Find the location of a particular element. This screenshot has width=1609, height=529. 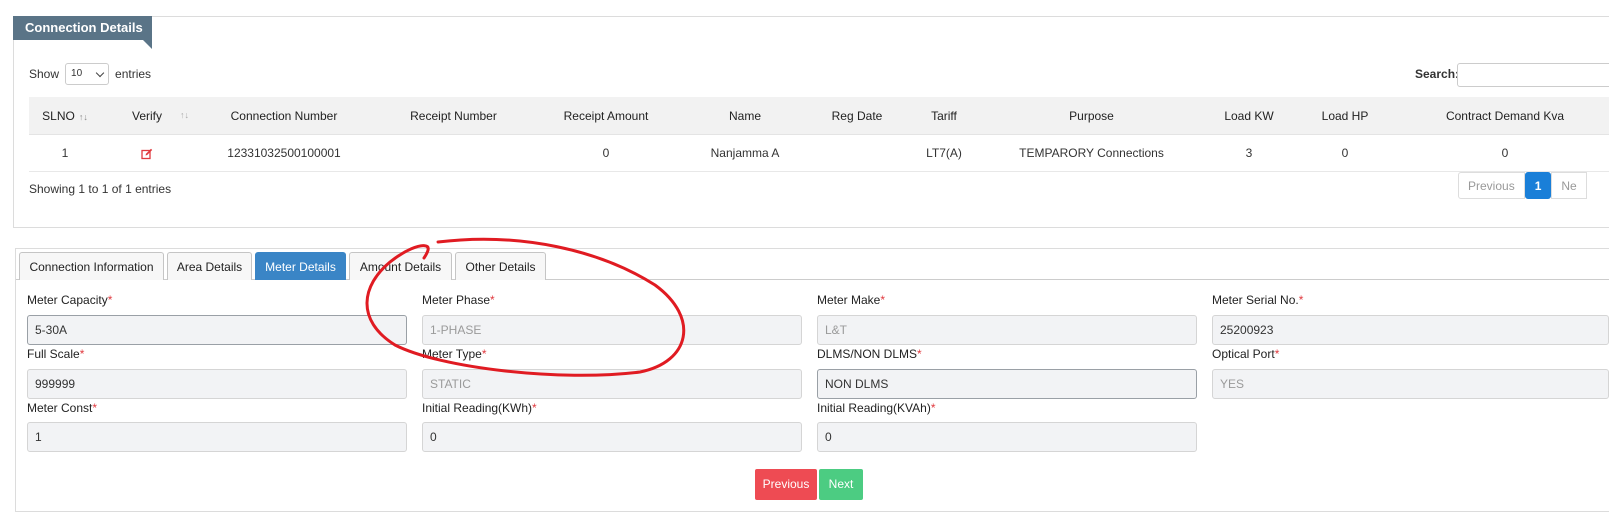

next-button: Next is located at coordinates (841, 484).